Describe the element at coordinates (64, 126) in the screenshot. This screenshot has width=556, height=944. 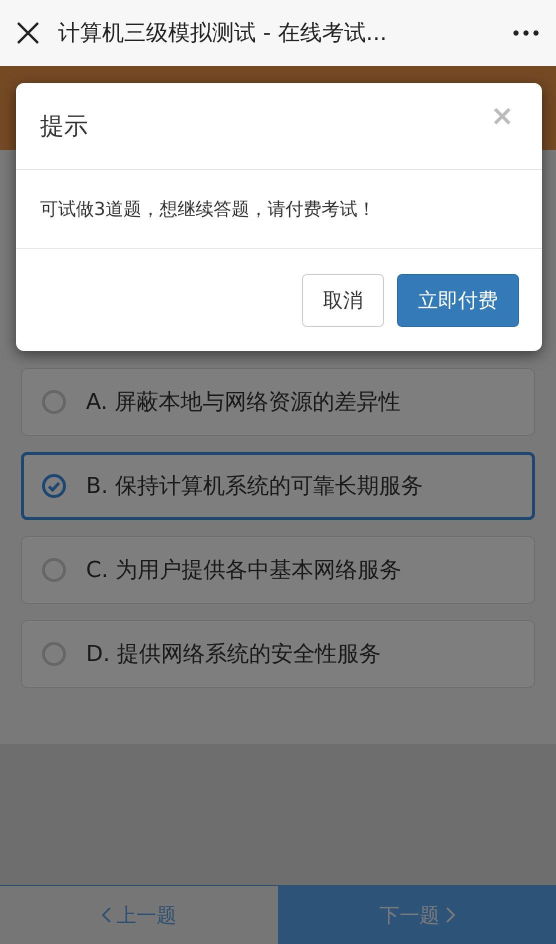
I see `dialog-title: 提示` at that location.